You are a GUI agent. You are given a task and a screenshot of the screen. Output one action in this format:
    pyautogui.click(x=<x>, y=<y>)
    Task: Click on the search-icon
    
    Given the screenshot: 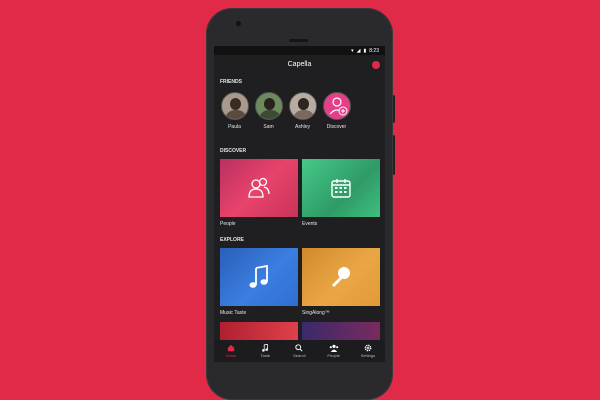 What is the action you would take?
    pyautogui.click(x=299, y=348)
    